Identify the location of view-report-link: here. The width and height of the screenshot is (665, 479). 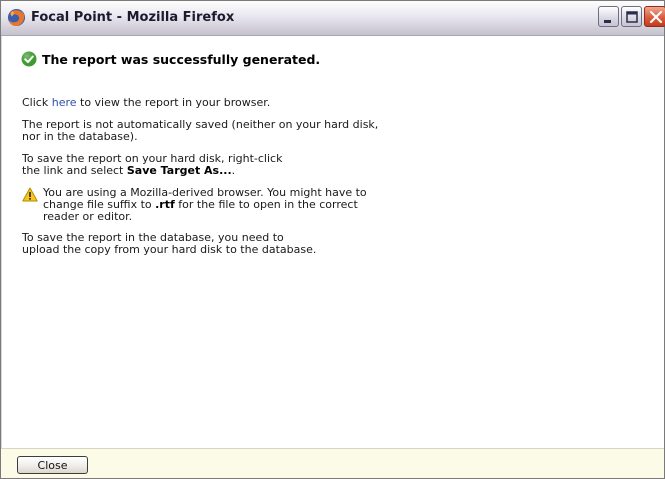
(64, 102).